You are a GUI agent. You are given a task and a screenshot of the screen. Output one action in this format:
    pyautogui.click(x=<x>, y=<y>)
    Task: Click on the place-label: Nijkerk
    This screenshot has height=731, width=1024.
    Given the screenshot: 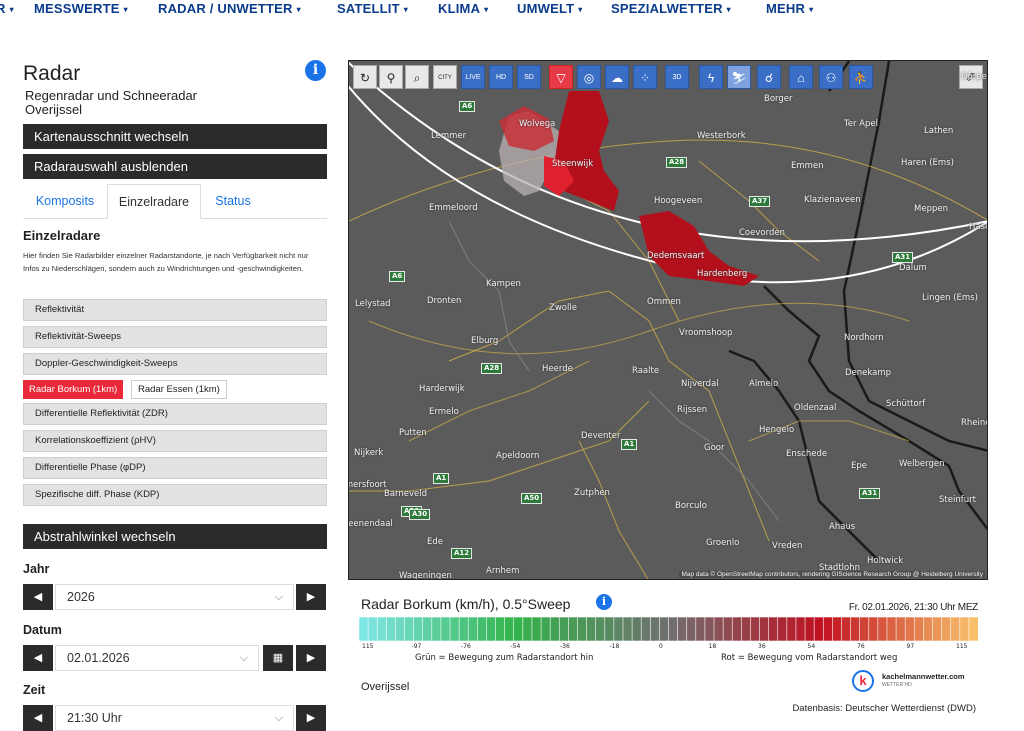 What is the action you would take?
    pyautogui.click(x=369, y=453)
    